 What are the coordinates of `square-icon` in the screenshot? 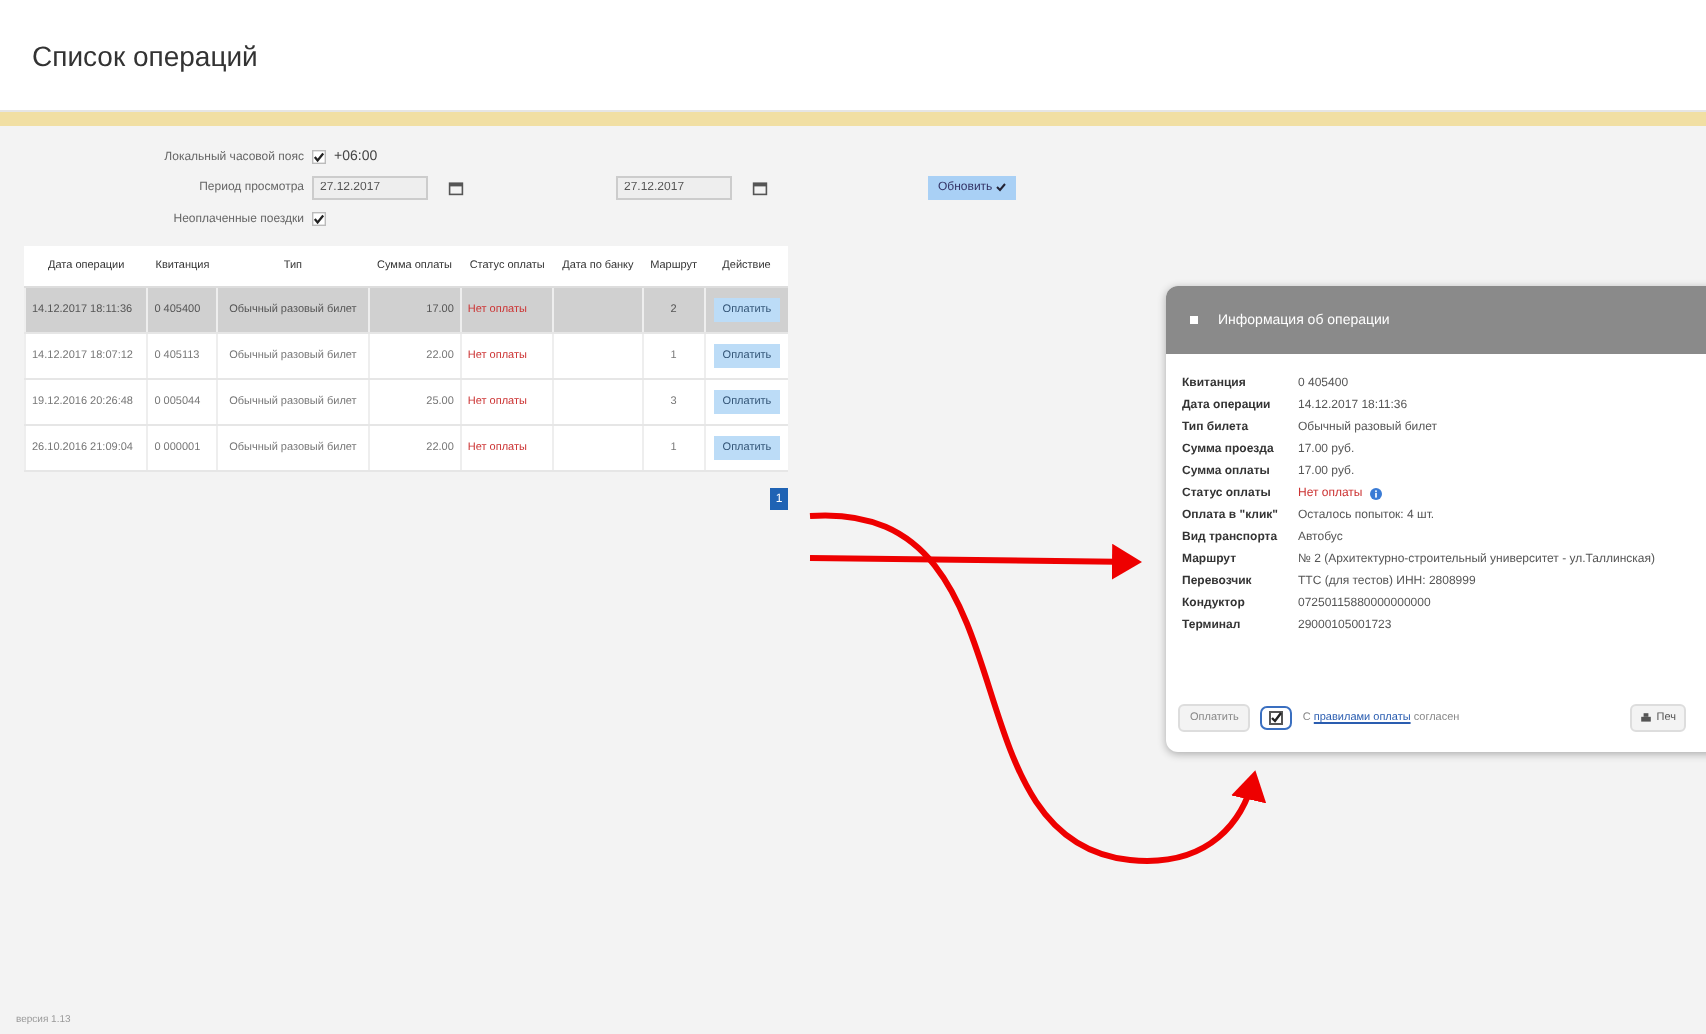 It's located at (1194, 320).